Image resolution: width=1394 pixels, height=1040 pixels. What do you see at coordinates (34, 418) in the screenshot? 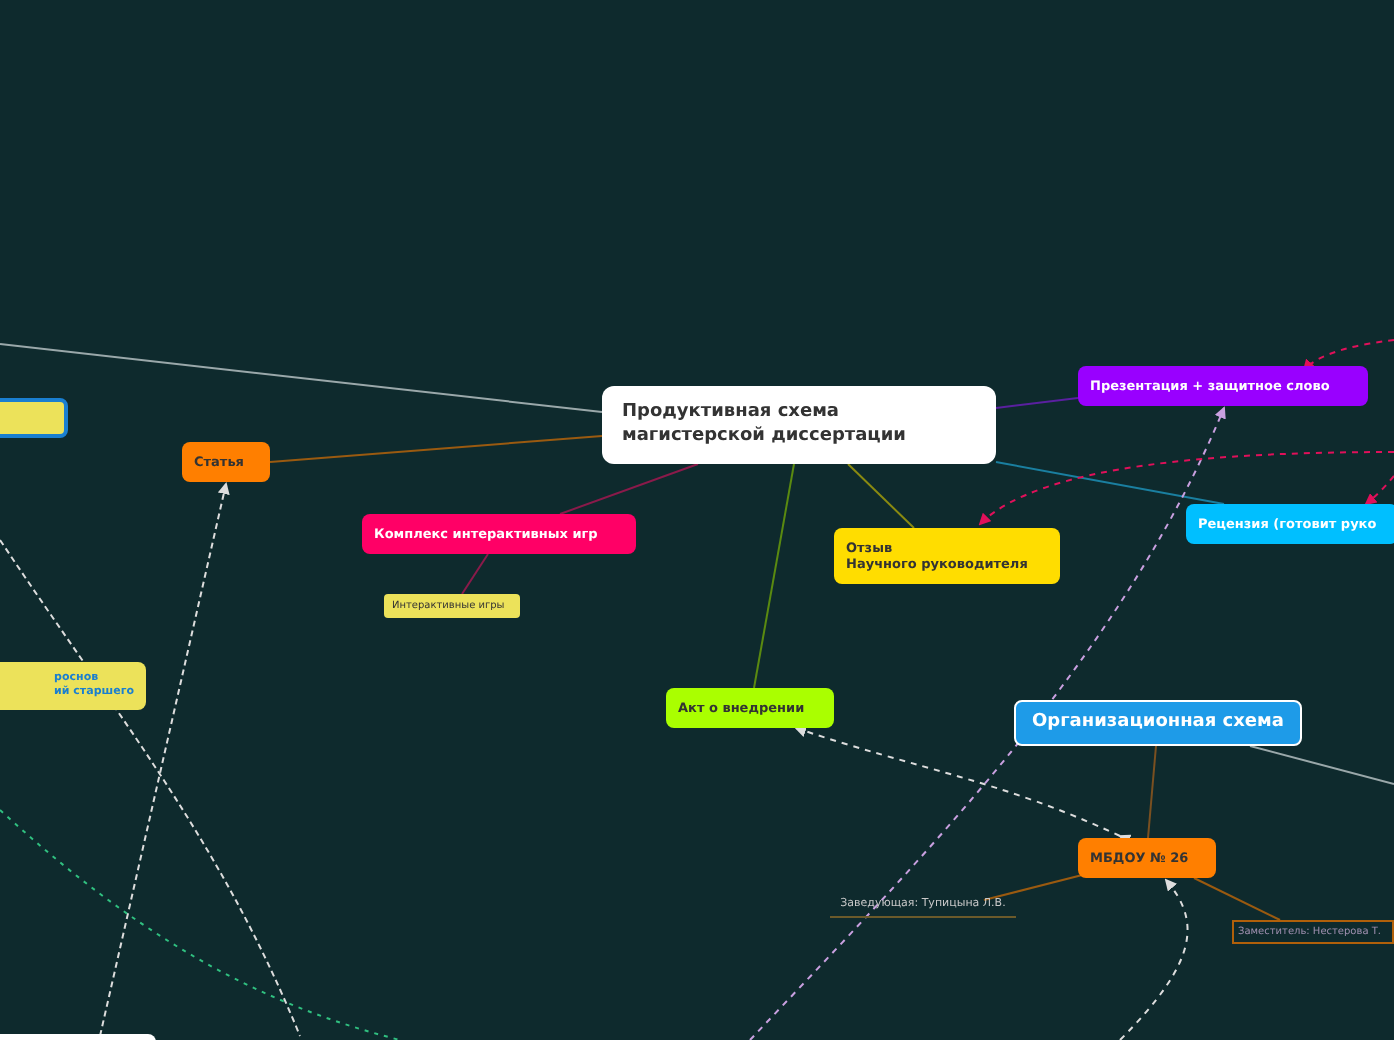
I see `node-box` at bounding box center [34, 418].